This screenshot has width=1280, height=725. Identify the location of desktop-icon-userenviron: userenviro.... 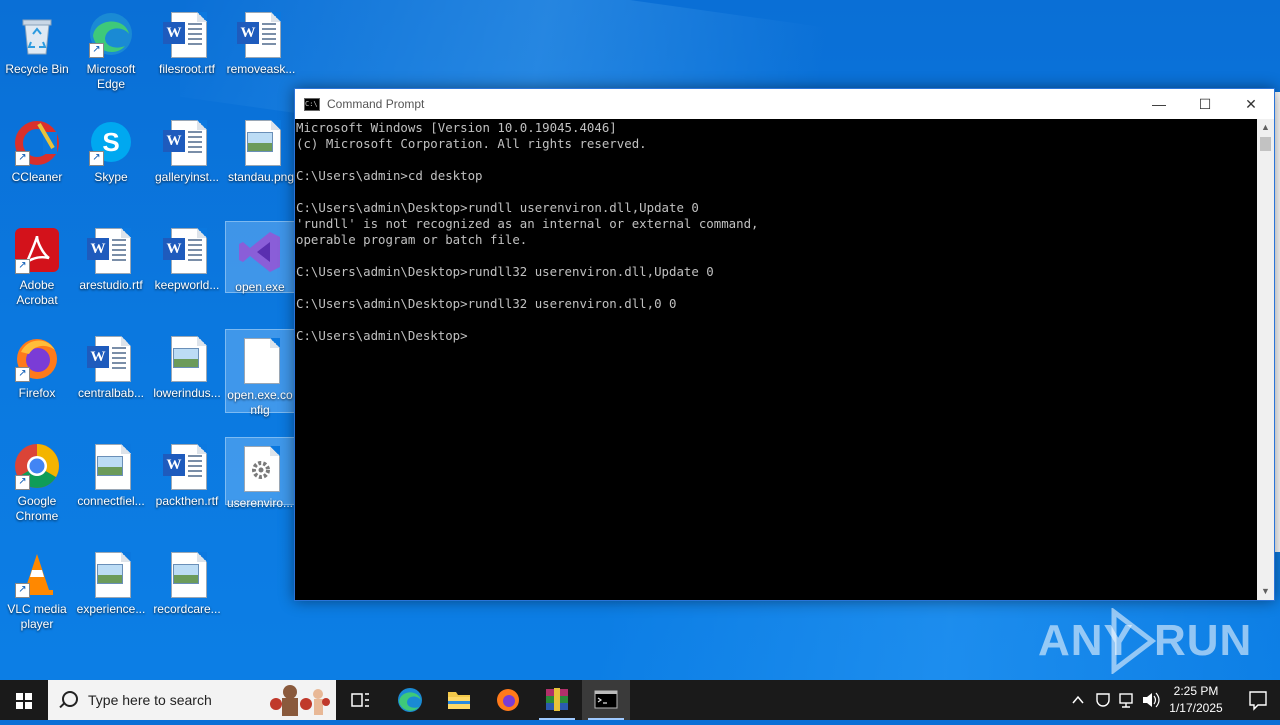
(260, 473).